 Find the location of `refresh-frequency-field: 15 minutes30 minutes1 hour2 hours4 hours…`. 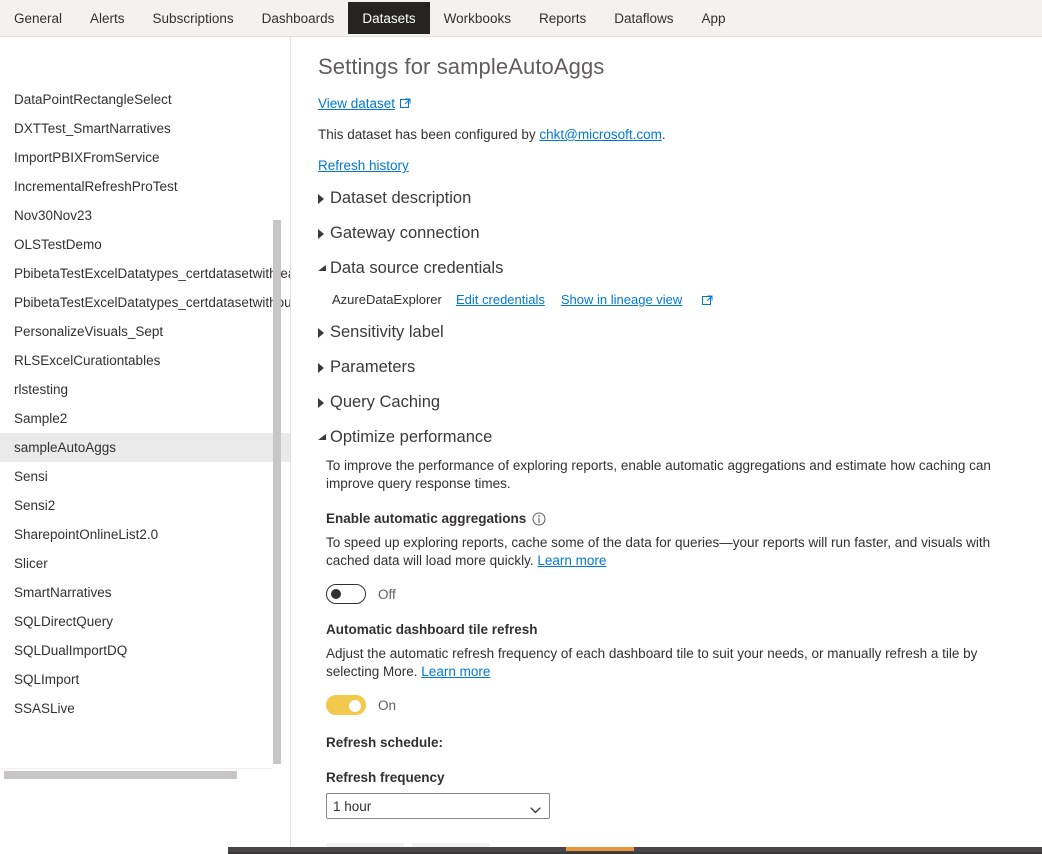

refresh-frequency-field: 15 minutes30 minutes1 hour2 hours4 hours… is located at coordinates (434, 806).